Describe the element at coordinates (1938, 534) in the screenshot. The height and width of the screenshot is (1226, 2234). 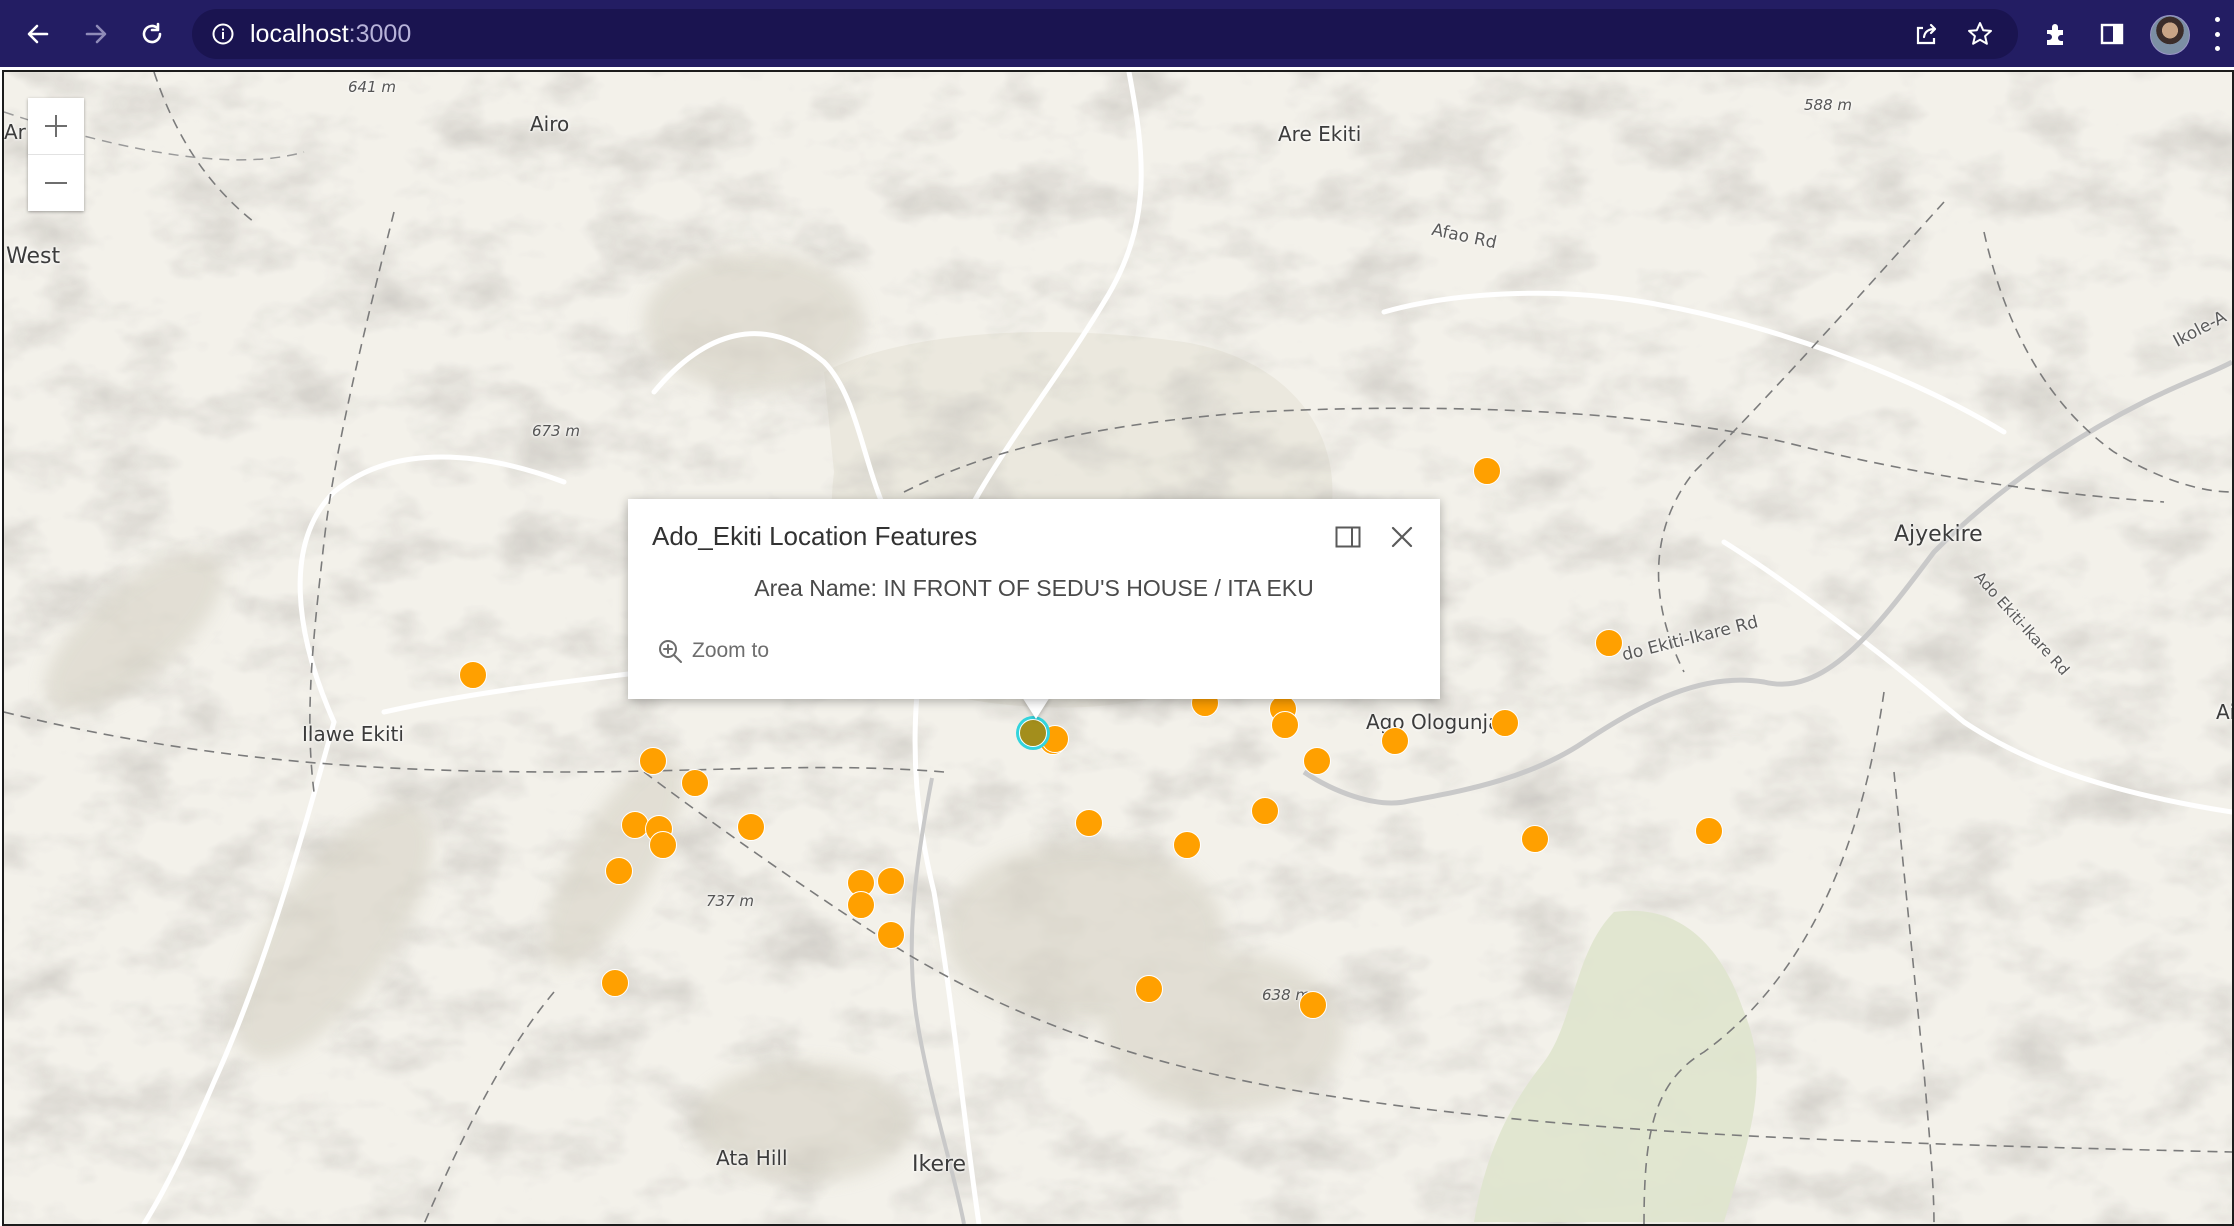
I see `place-label-ajyekire: Ajyekire` at that location.